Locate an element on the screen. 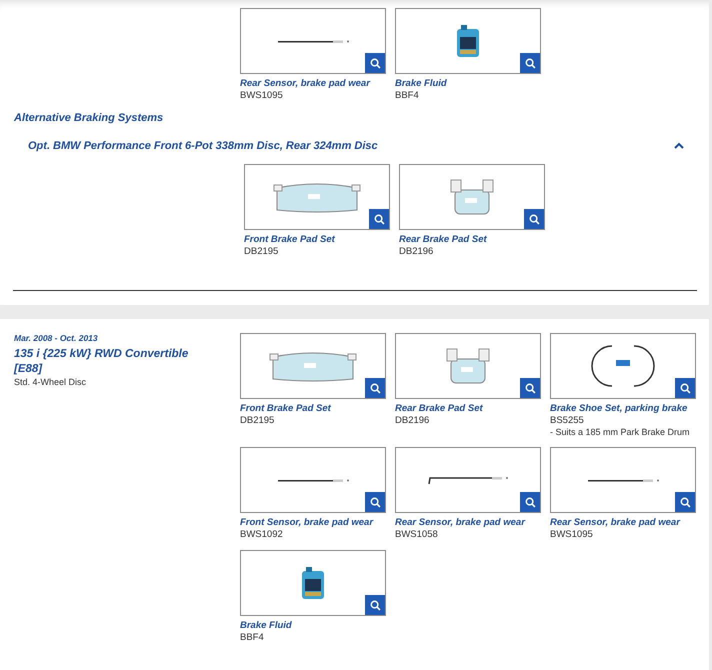 This screenshot has width=712, height=670. chevron-icon is located at coordinates (679, 146).